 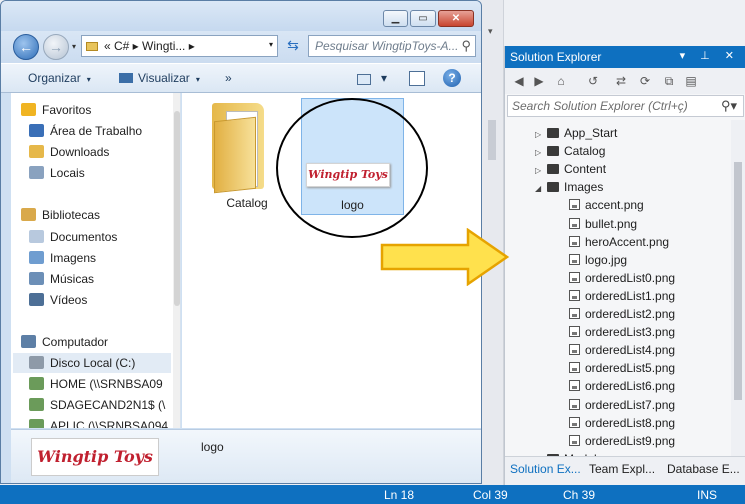 I want to click on tree-file: orderedList9.png, so click(x=620, y=441).